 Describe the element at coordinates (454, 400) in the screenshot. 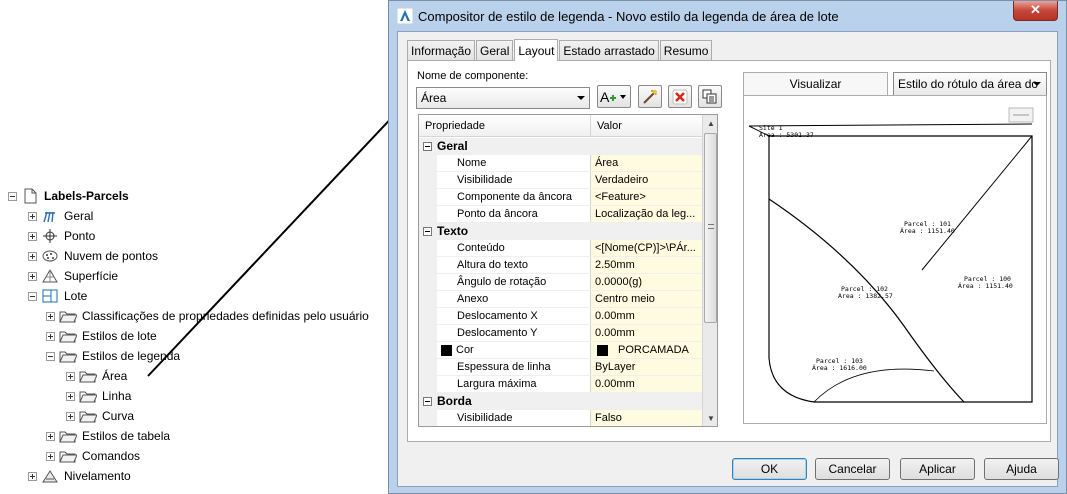

I see `grid-category-label: Borda` at that location.